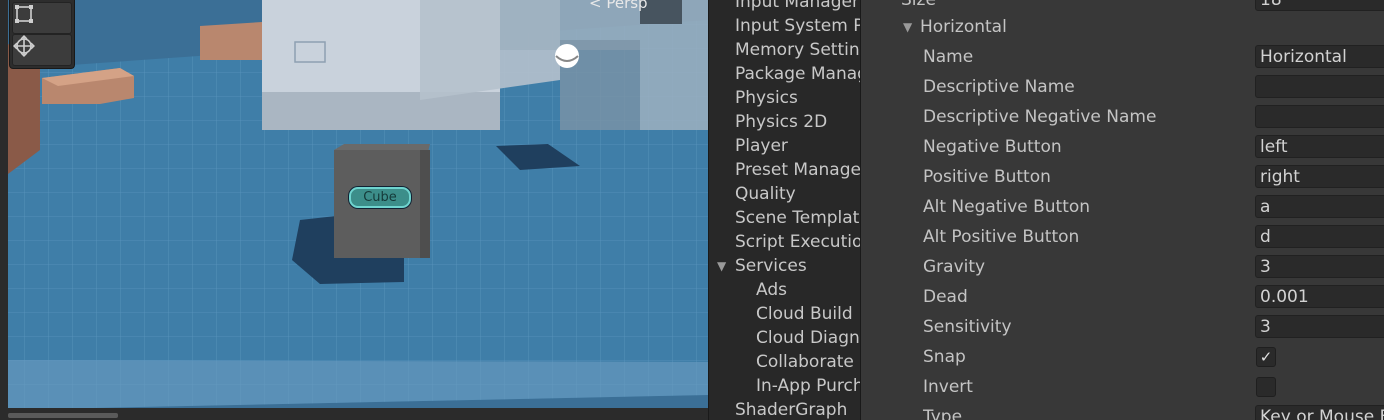 Image resolution: width=1384 pixels, height=420 pixels. I want to click on property-row: Invert, so click(1122, 387).